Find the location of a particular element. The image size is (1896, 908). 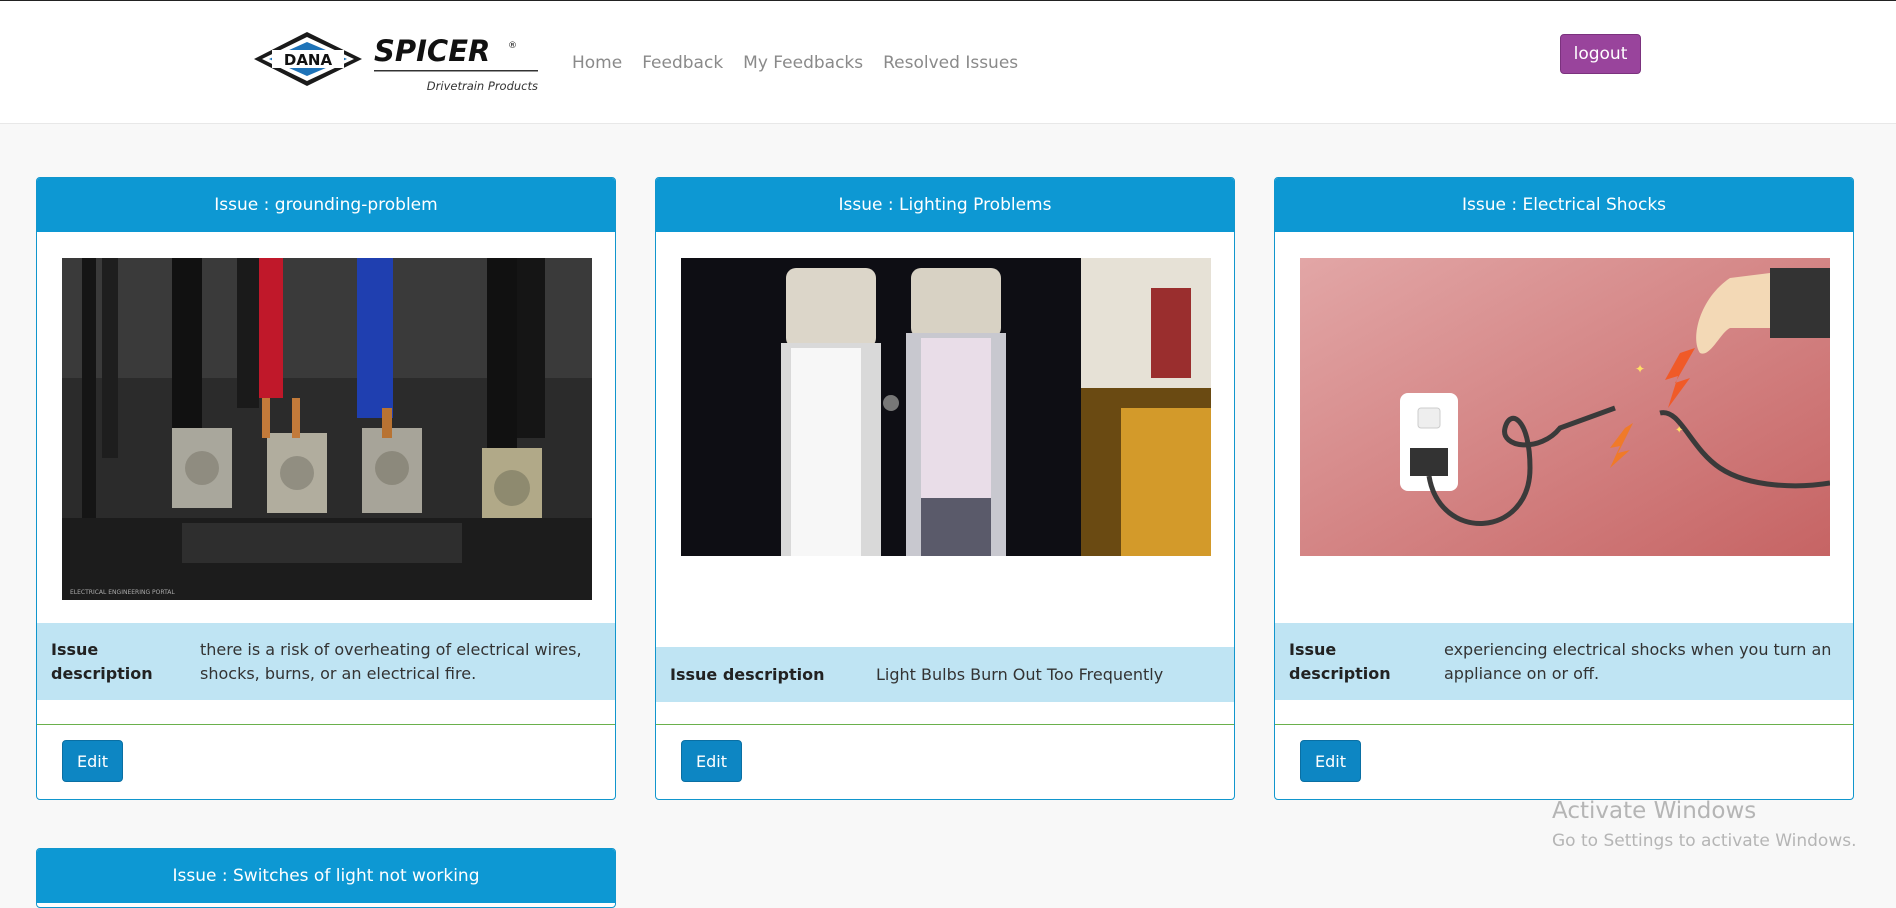

nav-resolved-issues-link: Resolved Issues is located at coordinates (950, 63).